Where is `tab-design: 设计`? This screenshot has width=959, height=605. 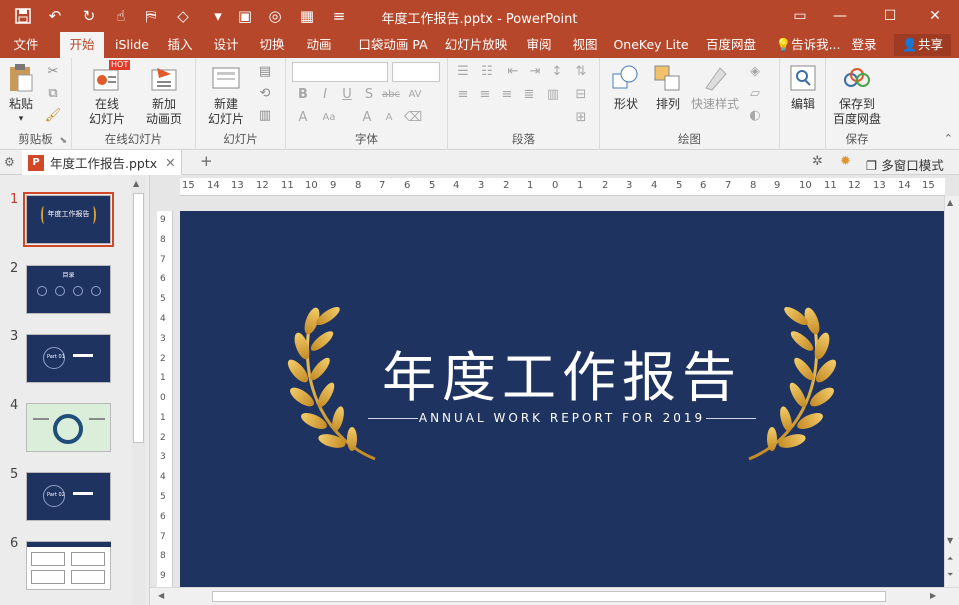 tab-design: 设计 is located at coordinates (226, 45).